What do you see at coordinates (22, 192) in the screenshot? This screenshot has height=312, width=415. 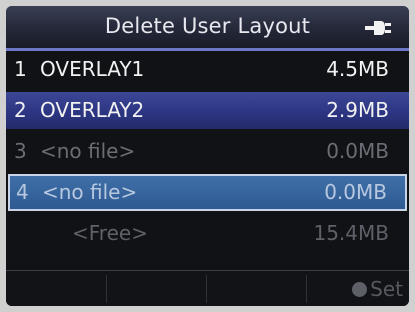 I see `file-number: 4` at bounding box center [22, 192].